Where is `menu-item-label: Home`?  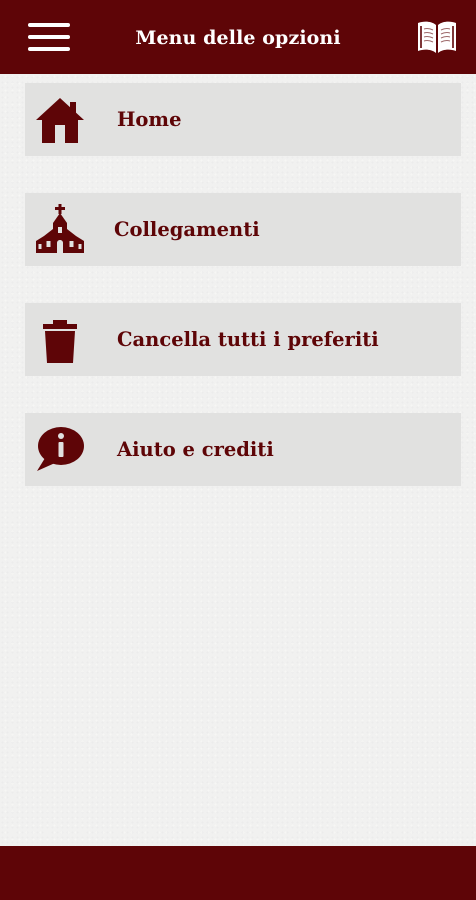 menu-item-label: Home is located at coordinates (149, 119).